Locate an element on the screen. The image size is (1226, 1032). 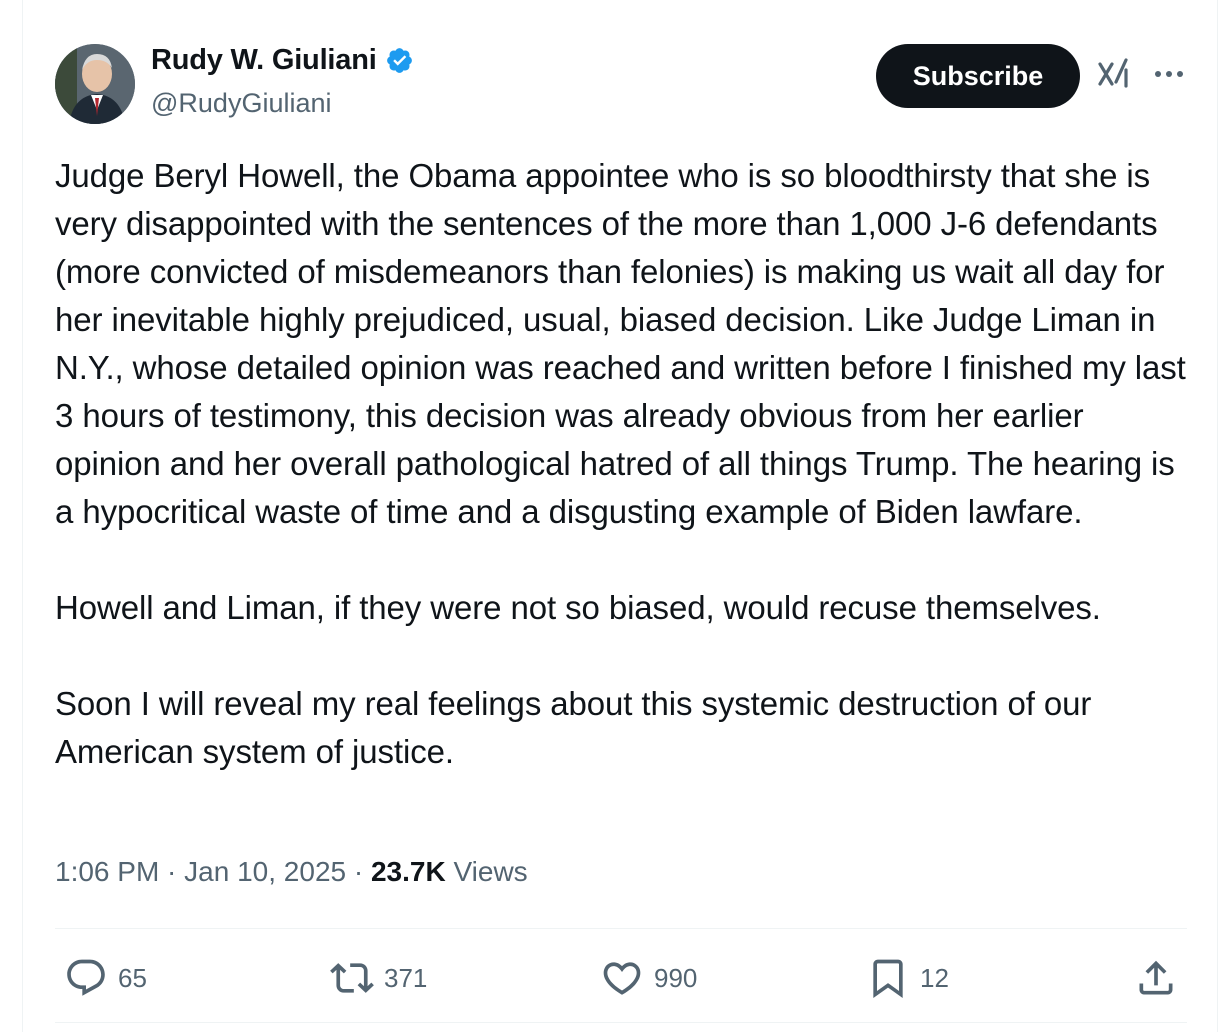
like-count: 990 is located at coordinates (676, 977).